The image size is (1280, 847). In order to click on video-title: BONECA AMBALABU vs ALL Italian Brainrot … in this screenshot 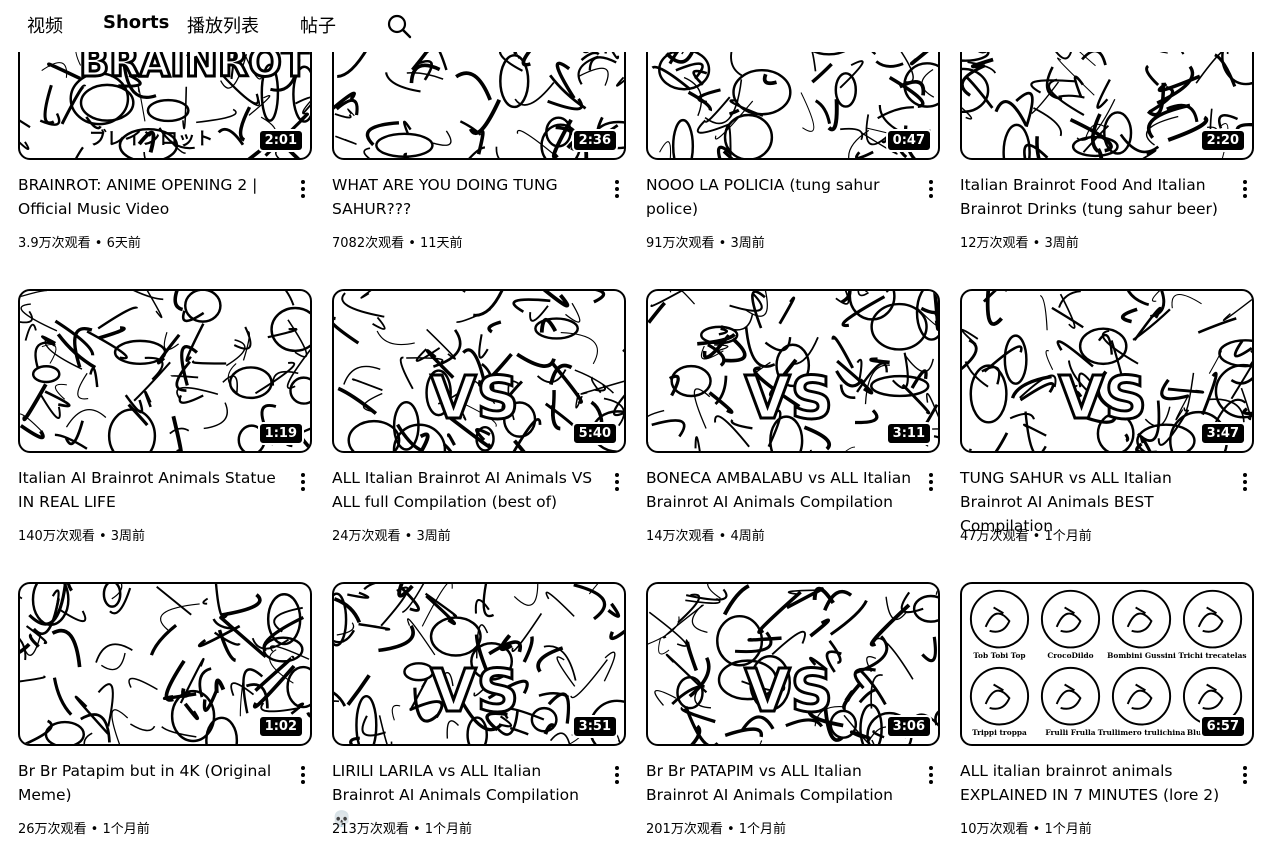, I will do `click(780, 490)`.